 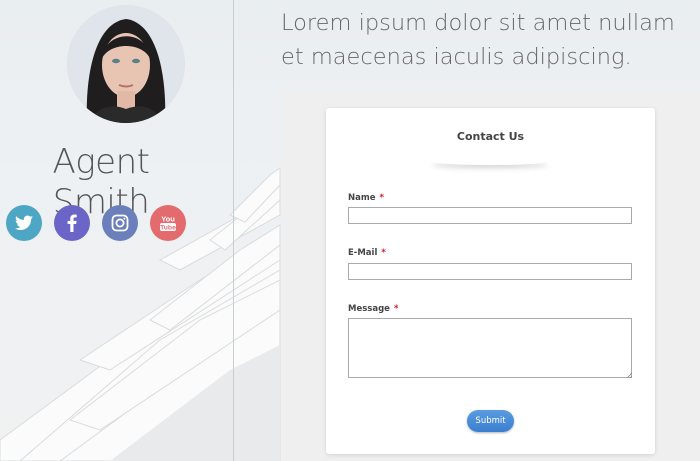 I want to click on name-field, so click(x=490, y=215).